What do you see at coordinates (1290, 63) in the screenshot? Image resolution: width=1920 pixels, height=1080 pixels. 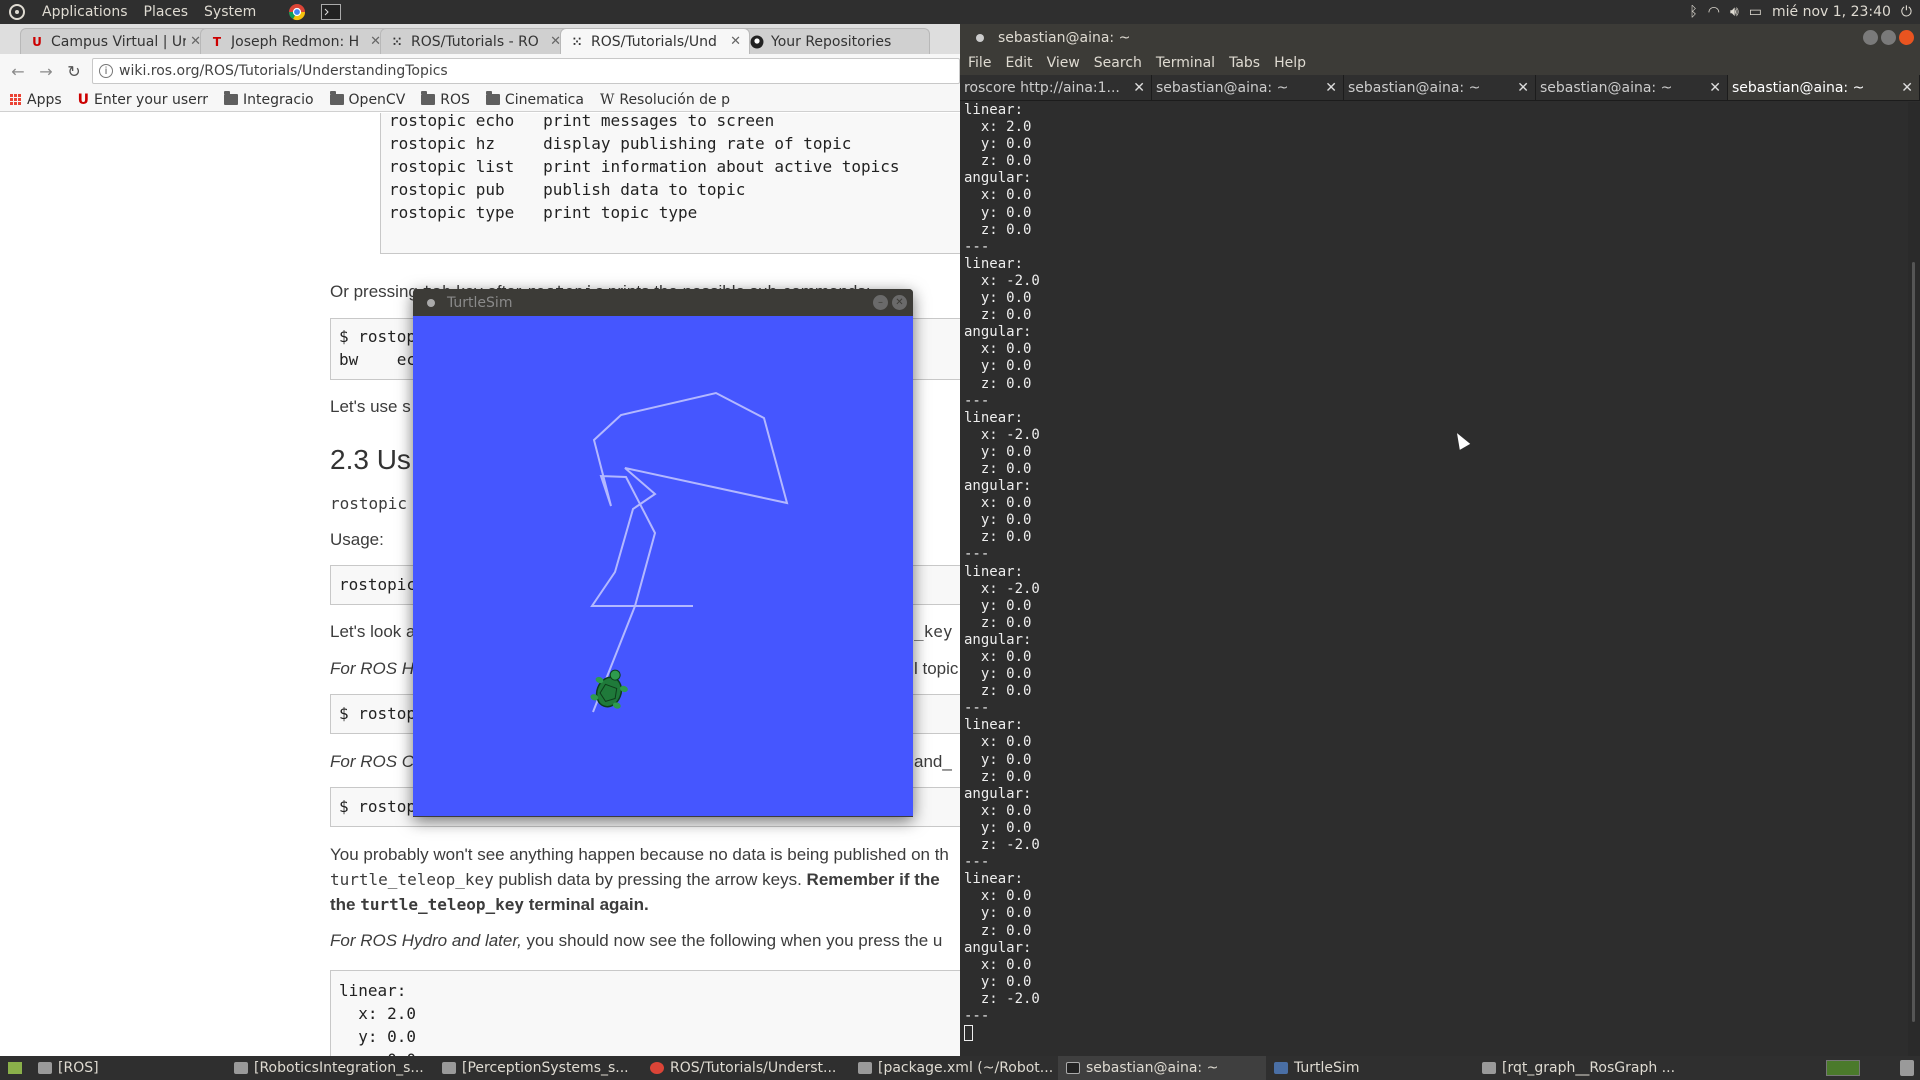 I see `menu-help: Help` at bounding box center [1290, 63].